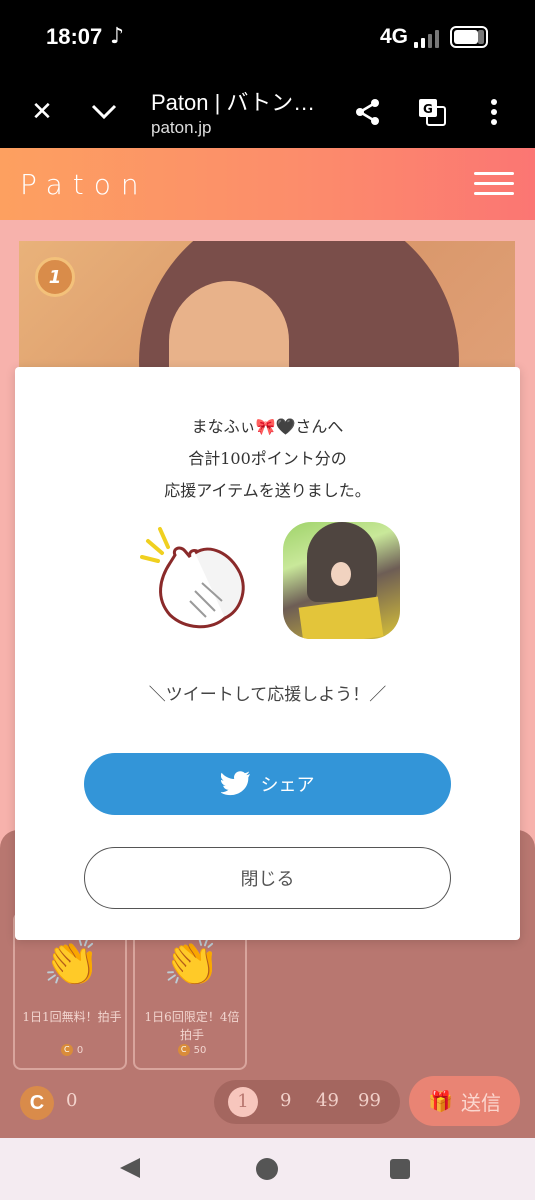 The width and height of the screenshot is (535, 1200). What do you see at coordinates (394, 36) in the screenshot?
I see `network-type: 4G` at bounding box center [394, 36].